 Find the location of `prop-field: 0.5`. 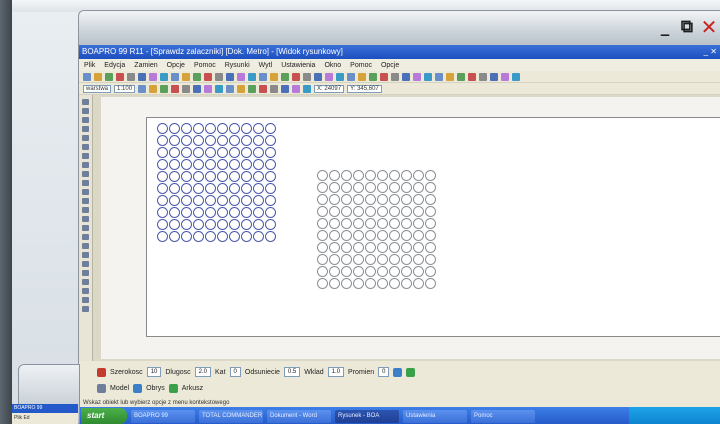

prop-field: 0.5 is located at coordinates (292, 372).